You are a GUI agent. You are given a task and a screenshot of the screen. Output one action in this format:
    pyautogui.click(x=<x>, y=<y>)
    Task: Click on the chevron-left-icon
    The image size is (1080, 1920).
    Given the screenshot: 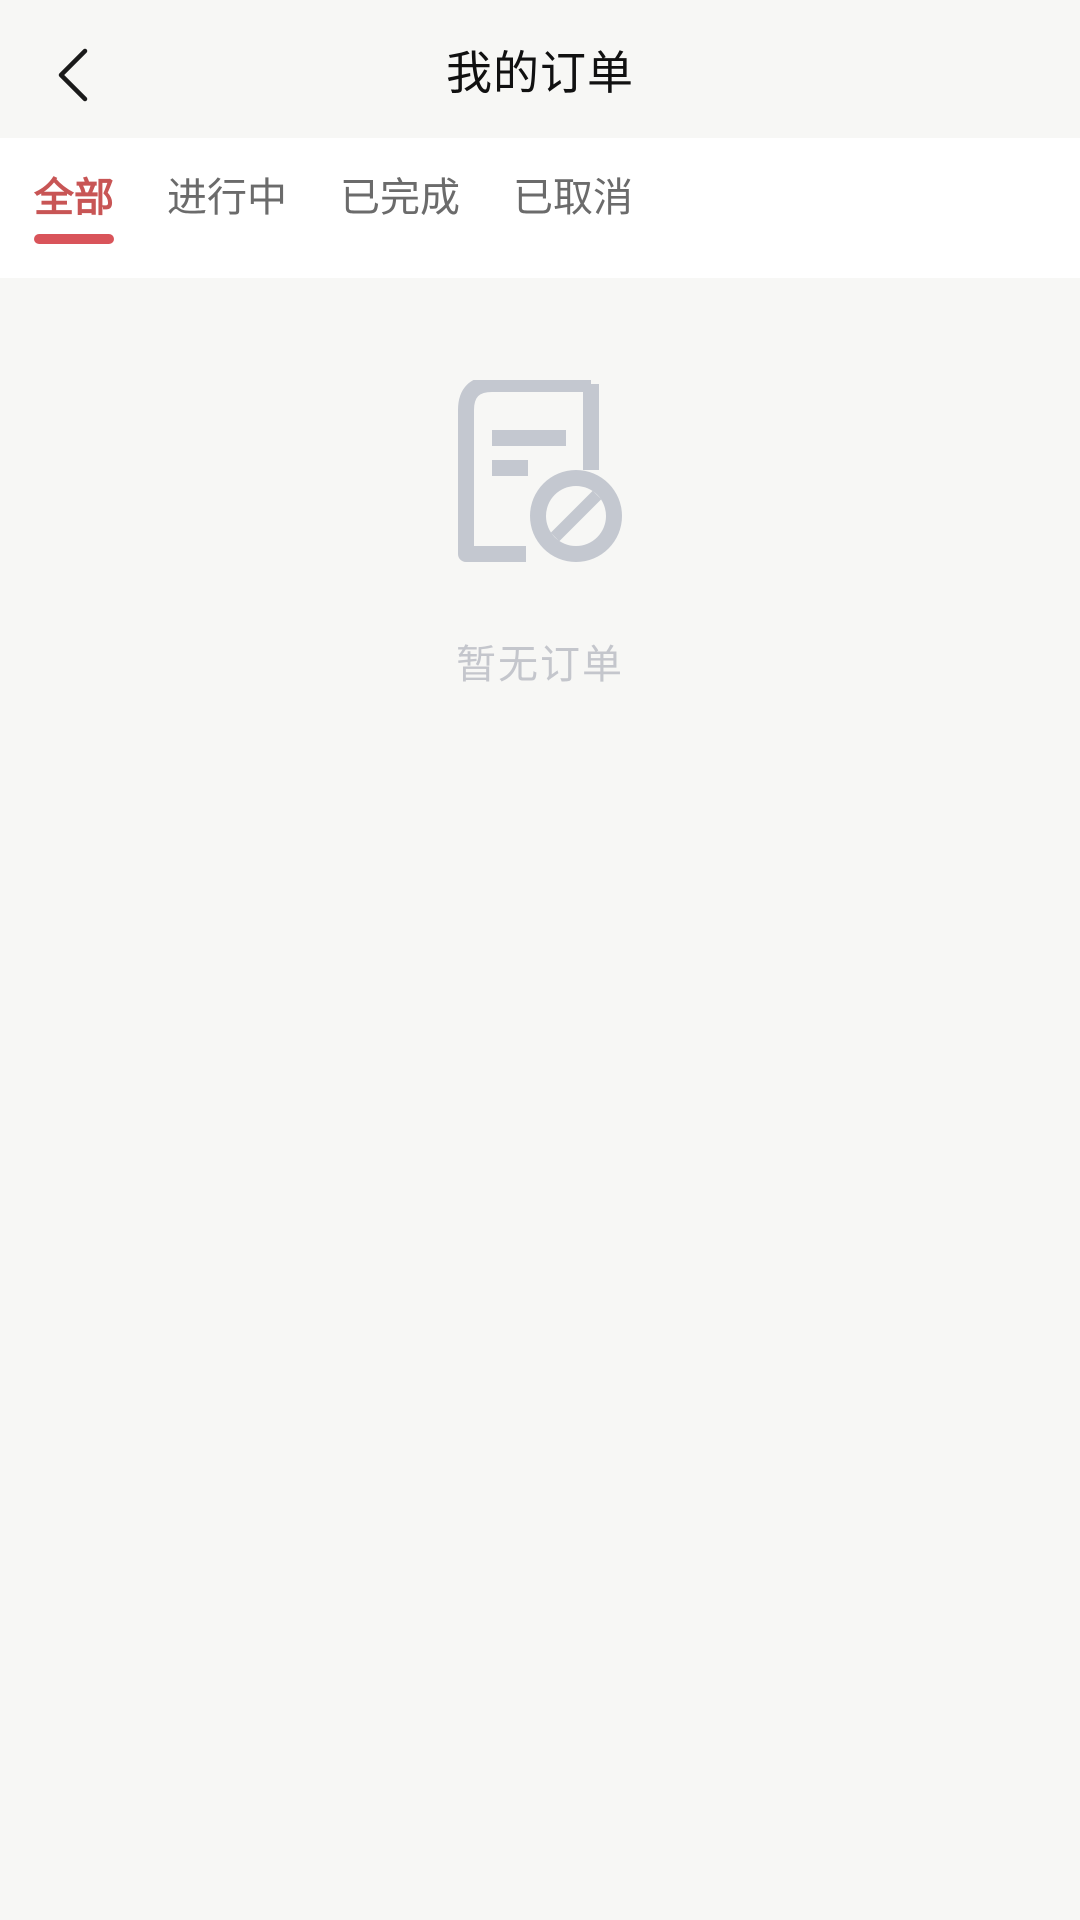 What is the action you would take?
    pyautogui.click(x=73, y=75)
    